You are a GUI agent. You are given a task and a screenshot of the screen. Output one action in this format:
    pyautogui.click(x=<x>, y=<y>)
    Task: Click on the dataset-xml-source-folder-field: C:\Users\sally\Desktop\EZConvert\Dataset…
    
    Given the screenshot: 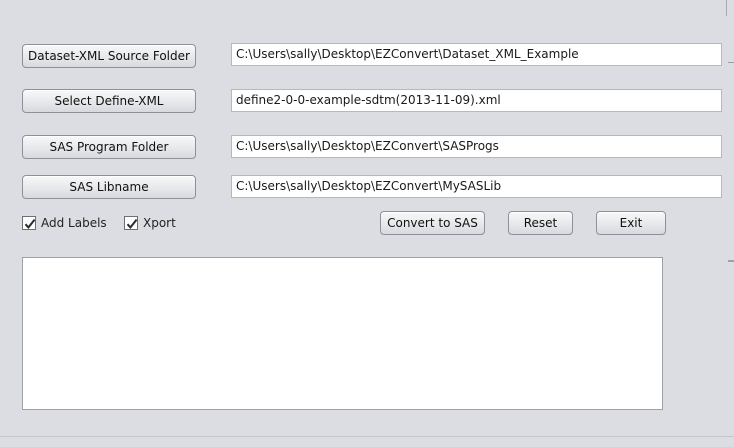 What is the action you would take?
    pyautogui.click(x=476, y=54)
    